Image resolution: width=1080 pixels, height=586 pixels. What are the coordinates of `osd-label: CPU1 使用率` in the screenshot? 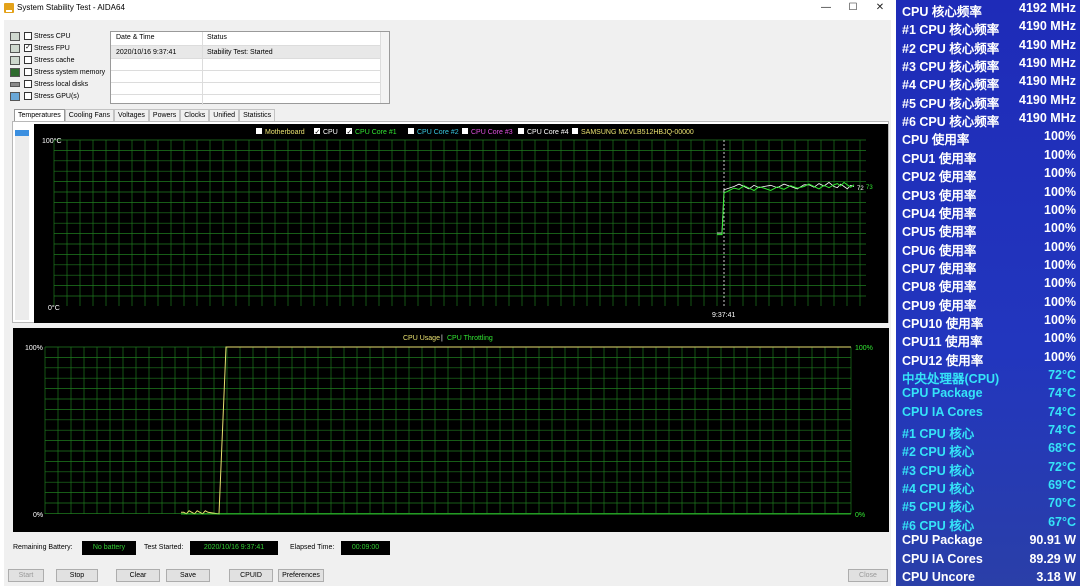 It's located at (939, 158).